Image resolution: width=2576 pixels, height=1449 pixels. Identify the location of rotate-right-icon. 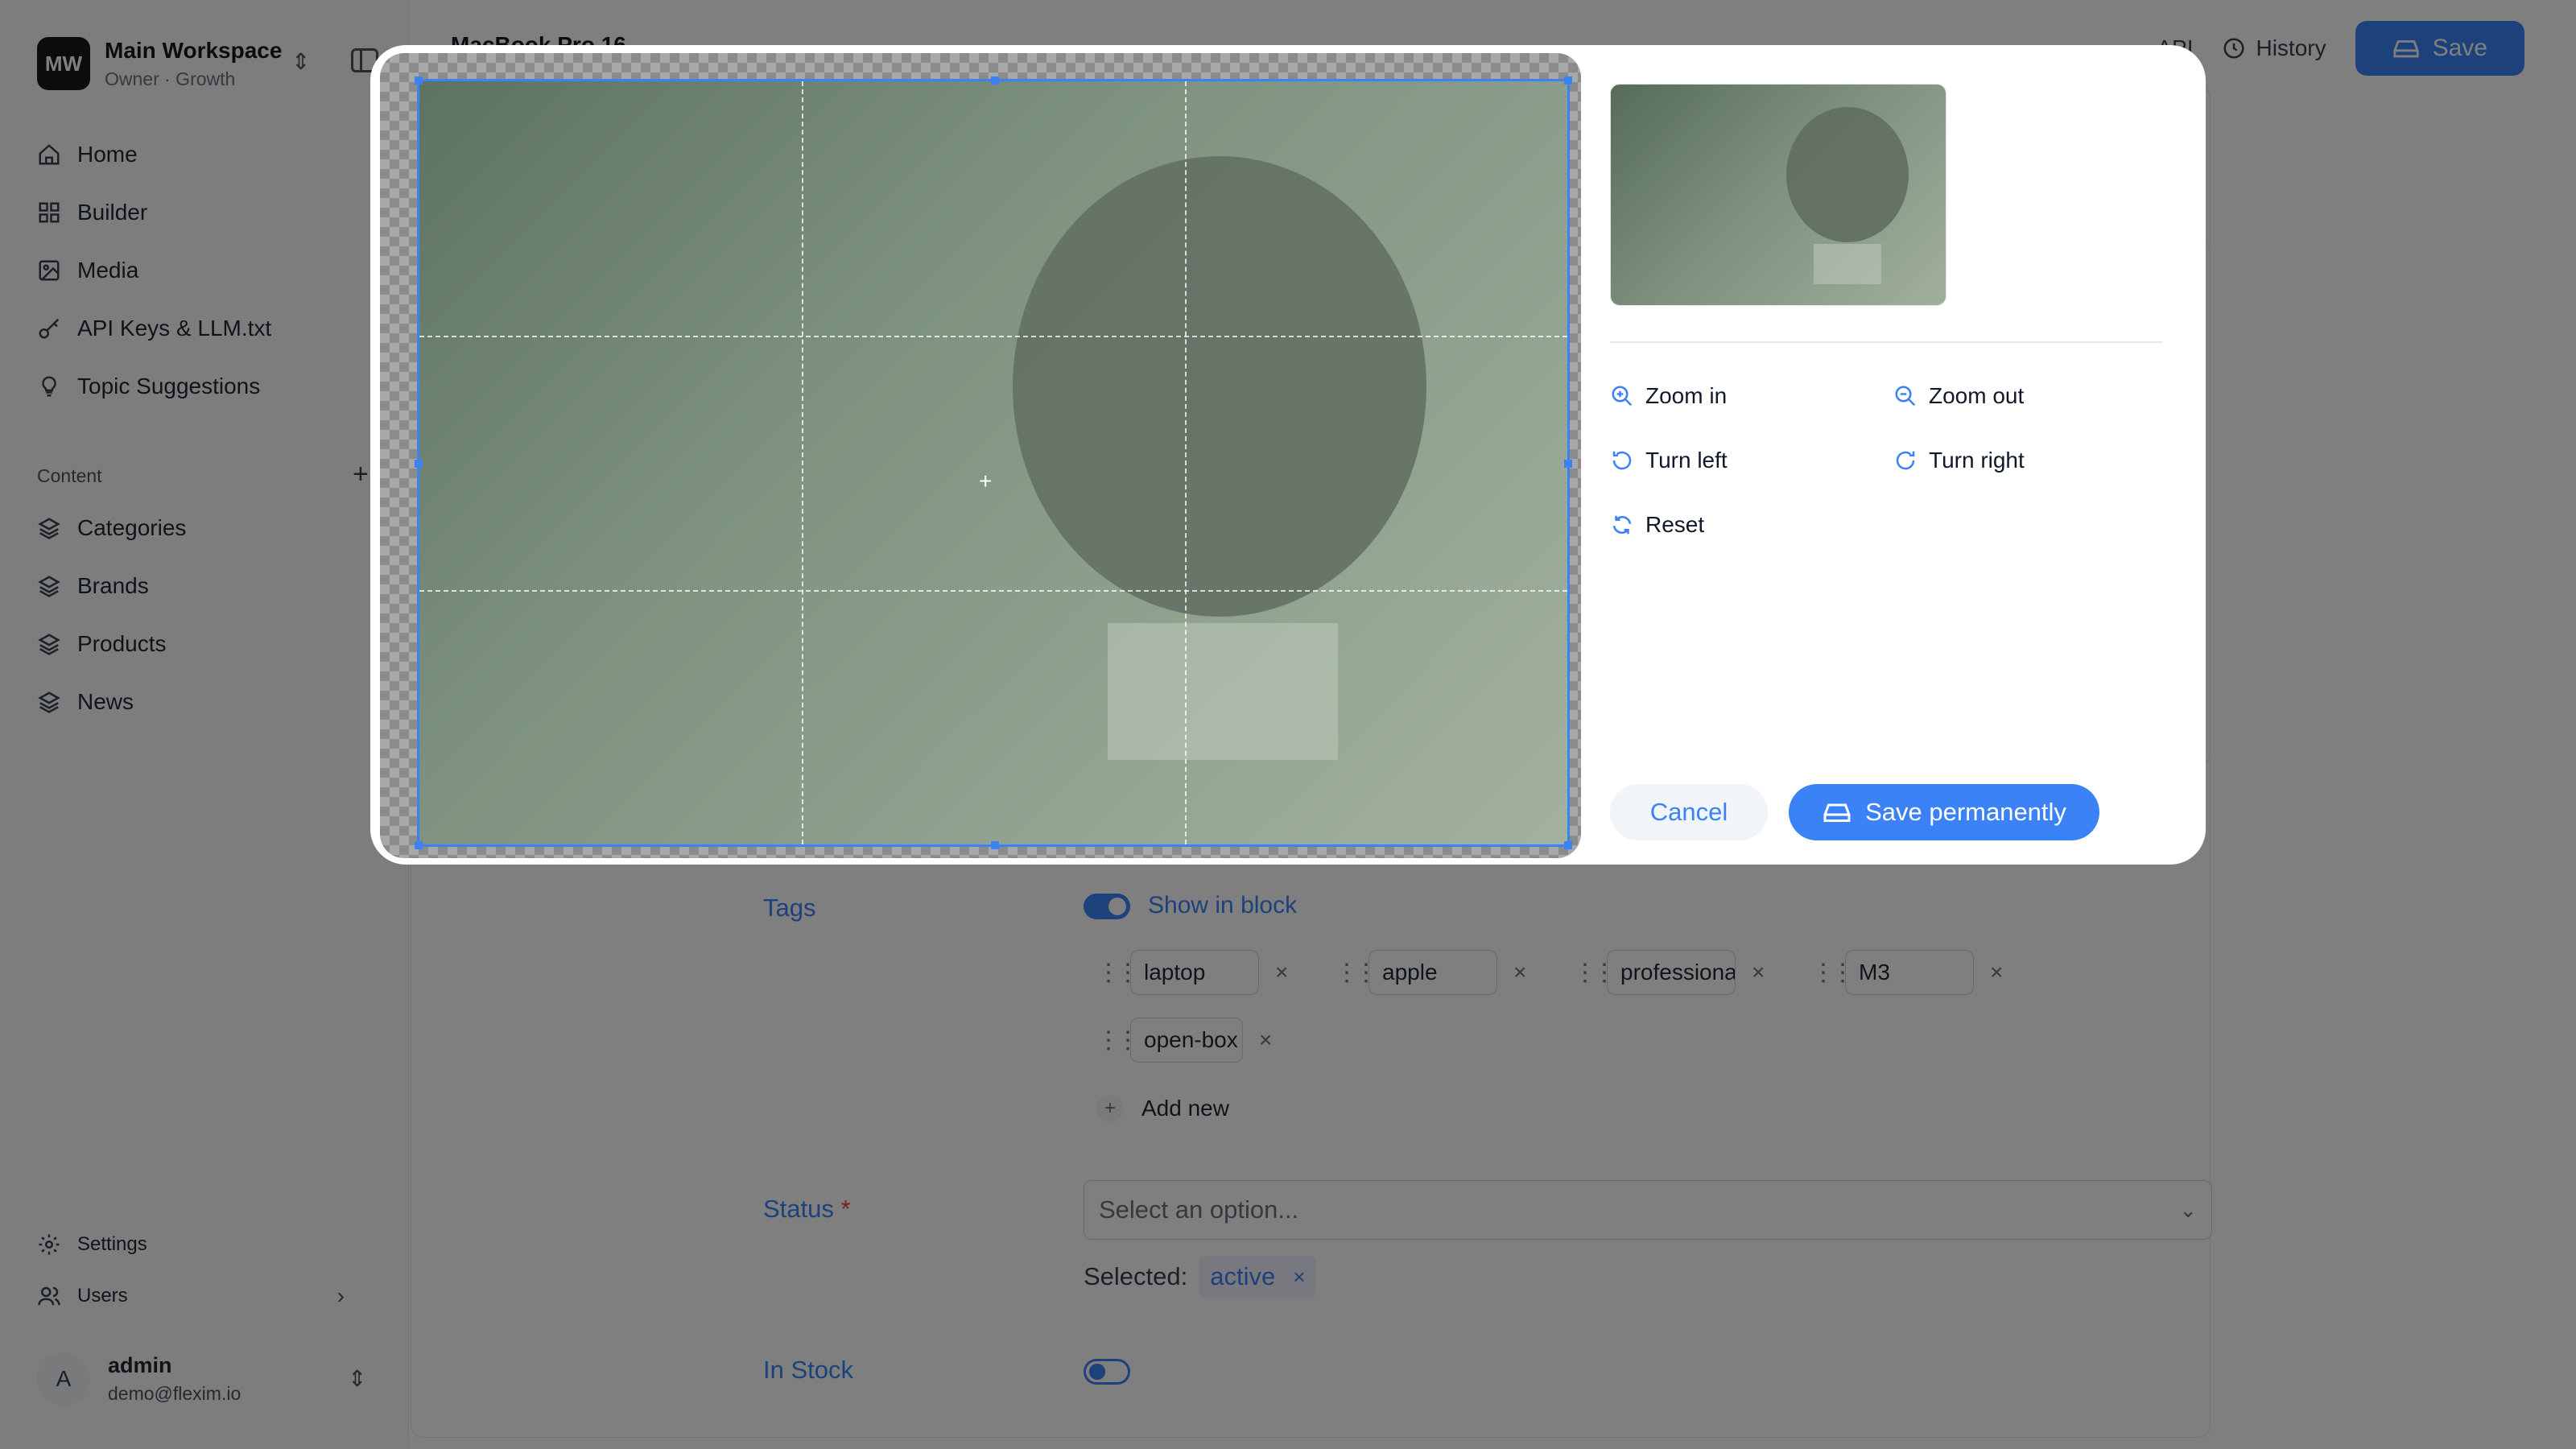
(1905, 460).